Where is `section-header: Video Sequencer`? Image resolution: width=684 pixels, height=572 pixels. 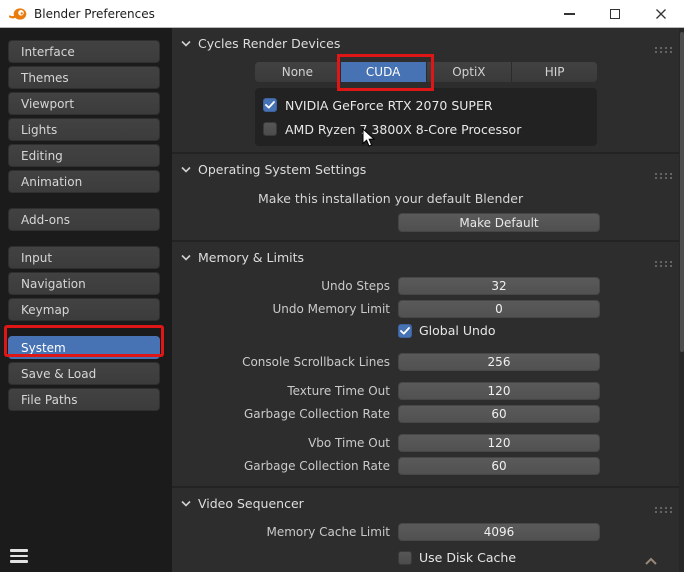
section-header: Video Sequencer is located at coordinates (242, 503).